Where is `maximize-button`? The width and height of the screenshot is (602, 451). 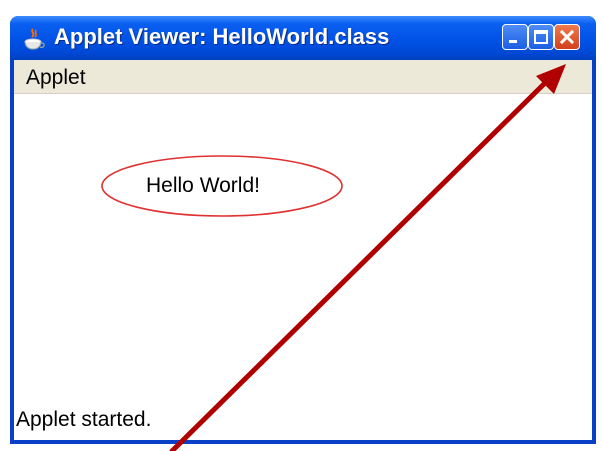 maximize-button is located at coordinates (541, 37).